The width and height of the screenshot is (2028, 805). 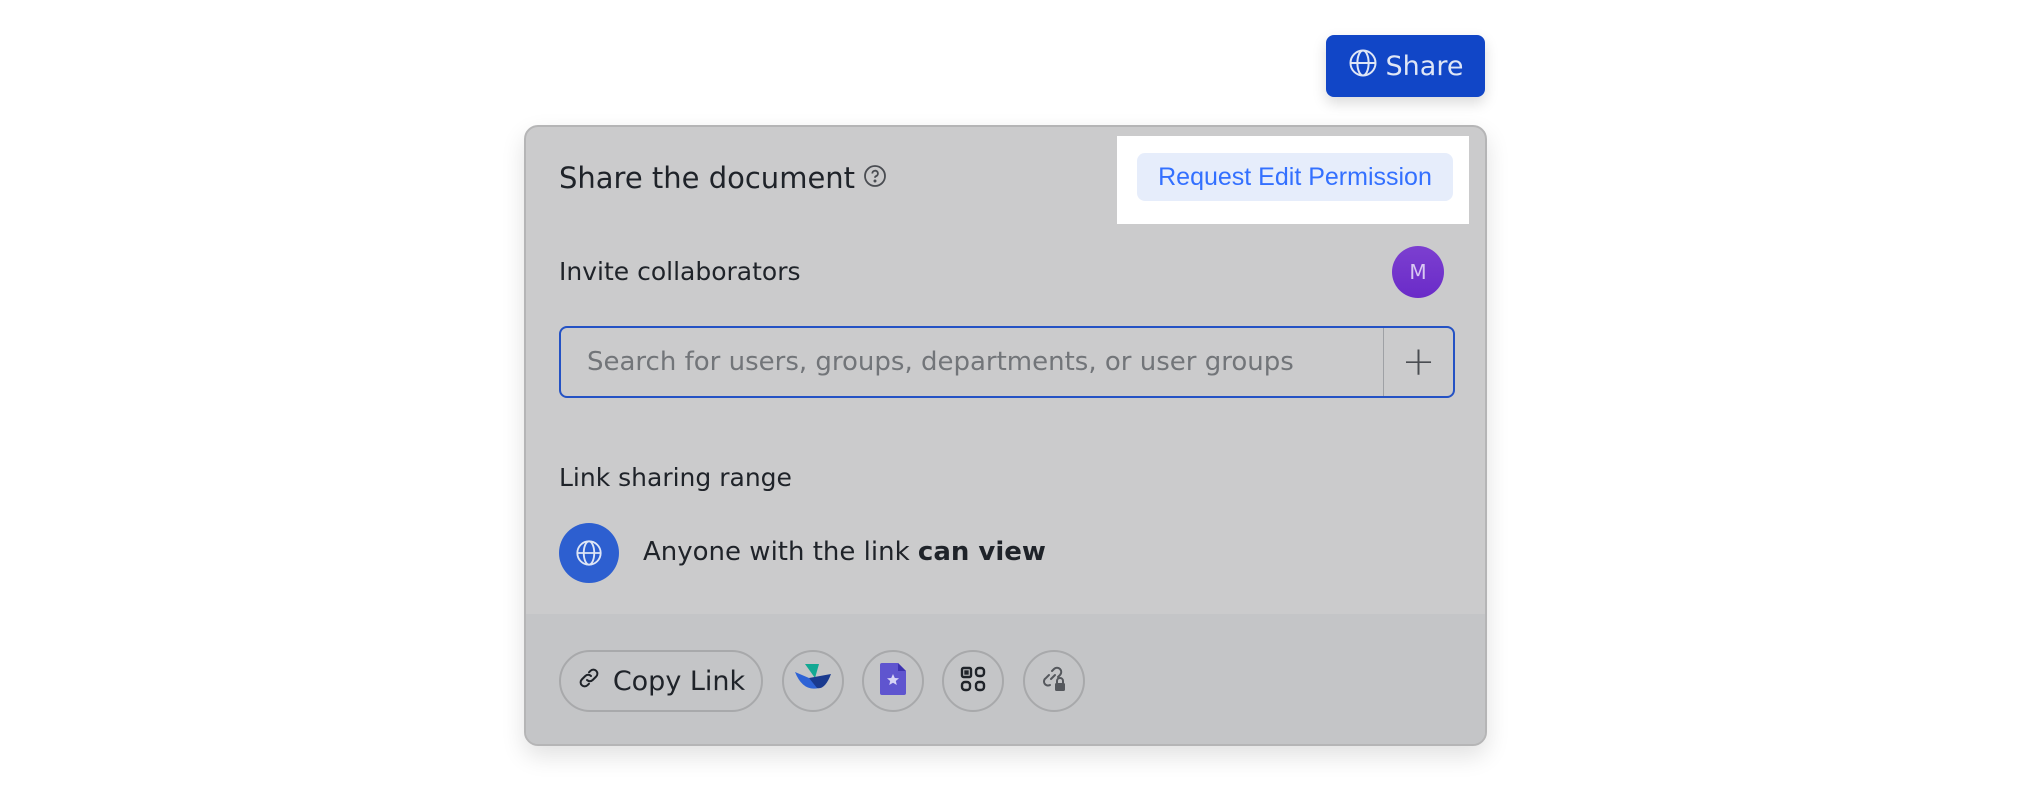 What do you see at coordinates (589, 681) in the screenshot?
I see `link-icon` at bounding box center [589, 681].